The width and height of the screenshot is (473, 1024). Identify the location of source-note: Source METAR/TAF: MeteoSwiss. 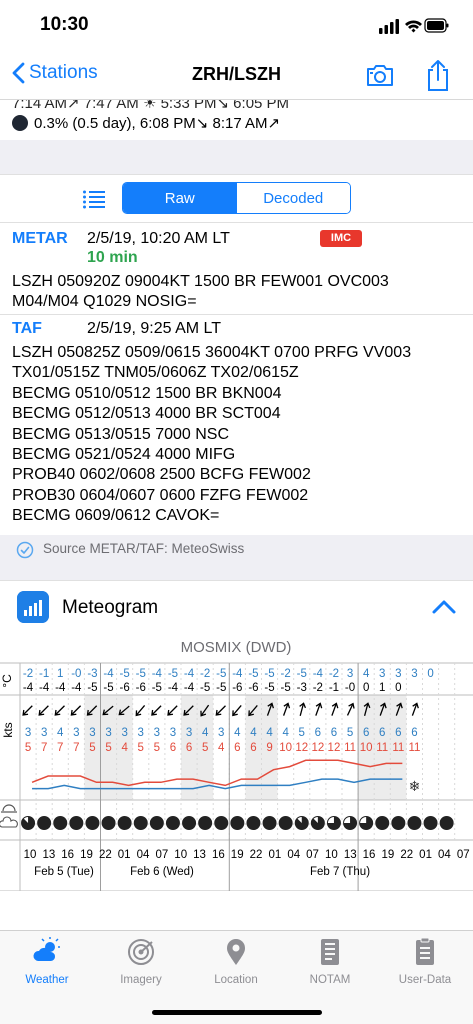
(236, 550).